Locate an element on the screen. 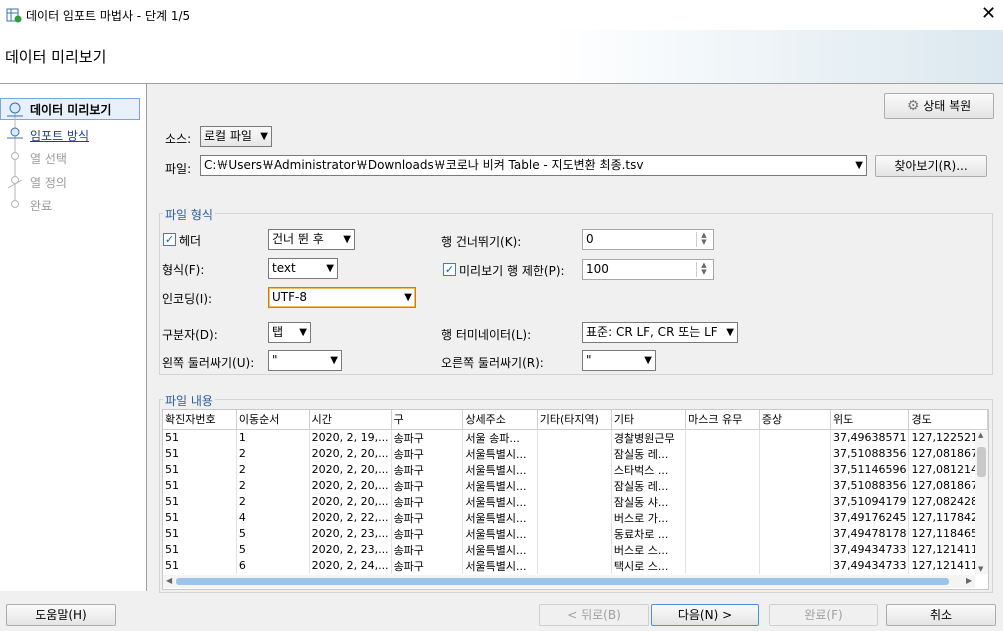 This screenshot has width=1003, height=631. header-option-select: 건너 뛴 후 ▼ is located at coordinates (311, 239).